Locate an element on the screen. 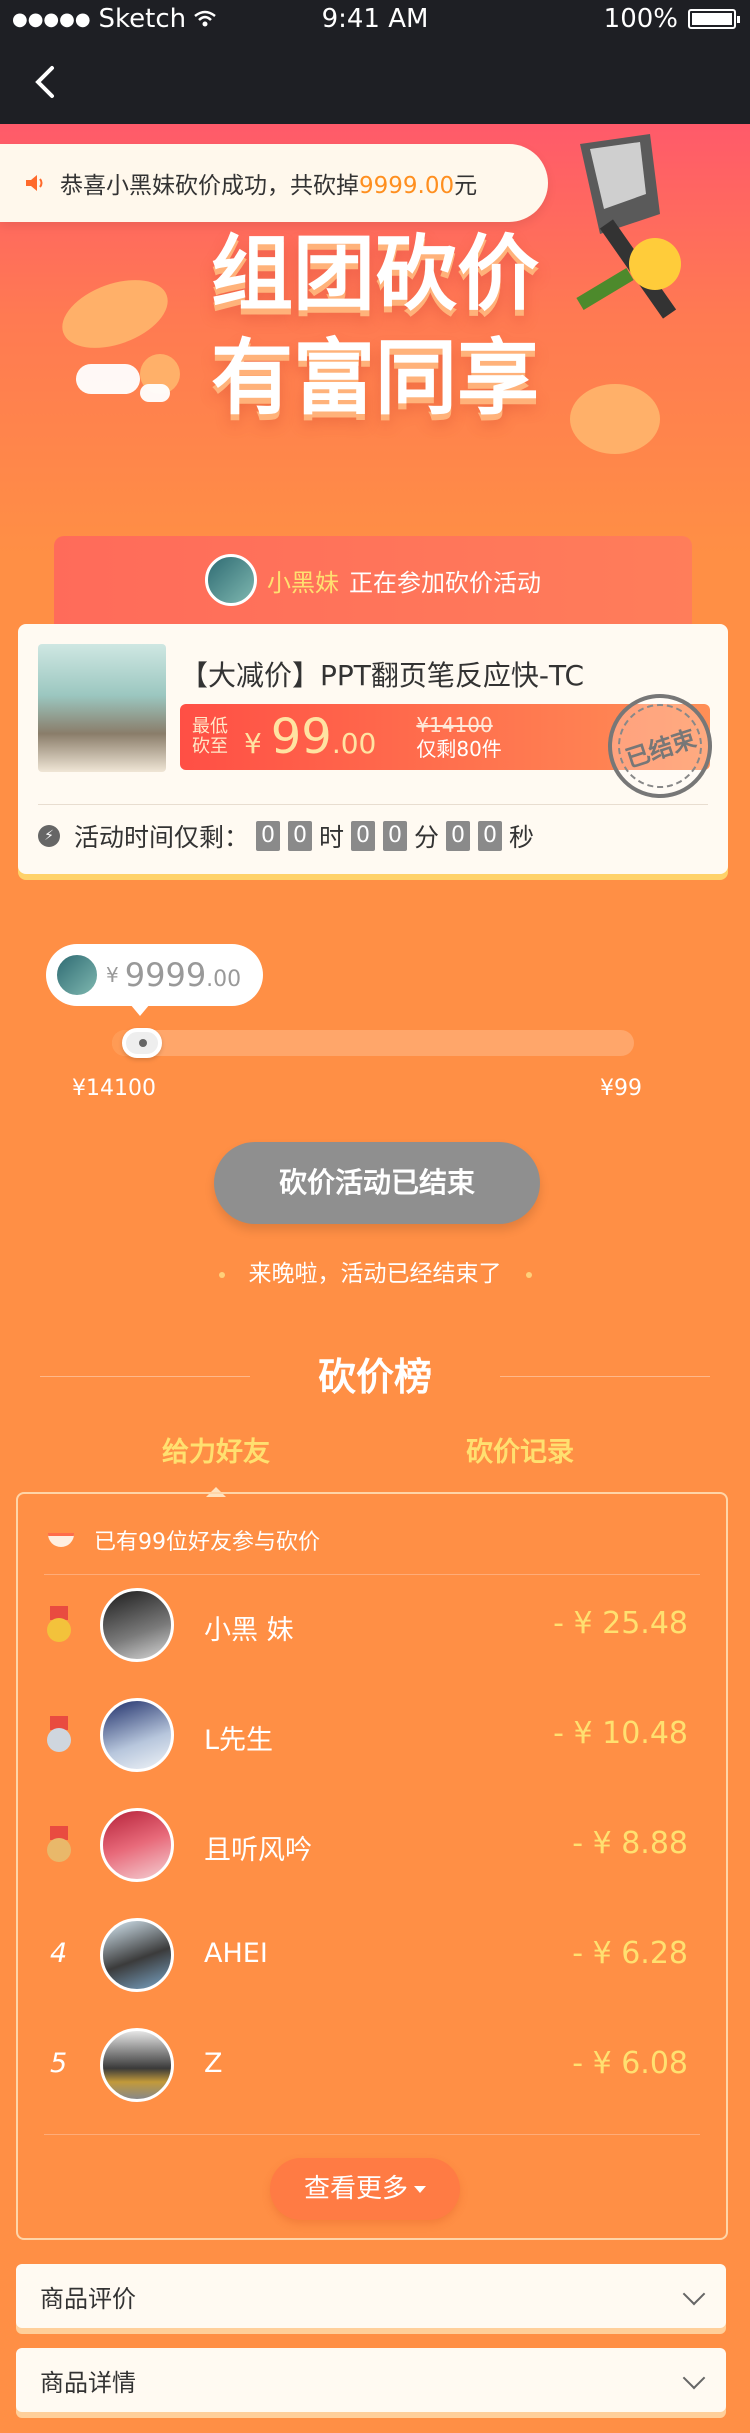 The width and height of the screenshot is (750, 2433). ranking-title: 砍价榜 is located at coordinates (374, 1377).